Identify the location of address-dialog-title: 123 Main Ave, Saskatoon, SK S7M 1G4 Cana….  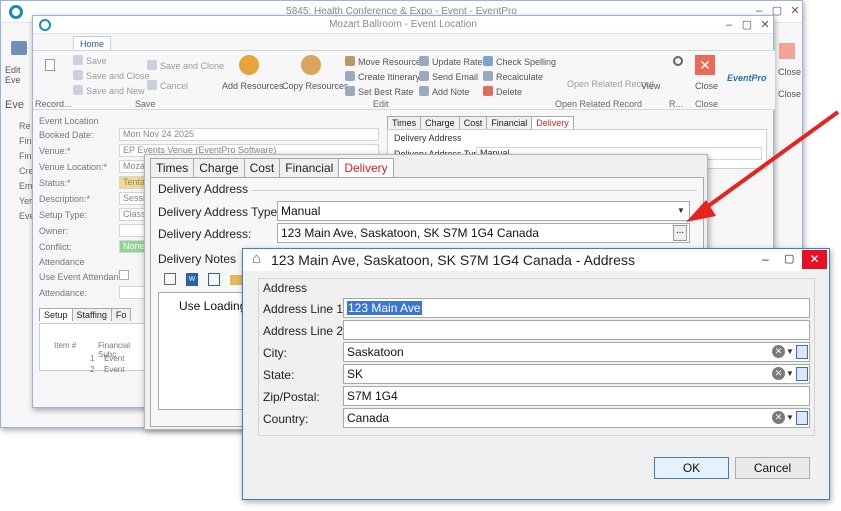
(453, 260).